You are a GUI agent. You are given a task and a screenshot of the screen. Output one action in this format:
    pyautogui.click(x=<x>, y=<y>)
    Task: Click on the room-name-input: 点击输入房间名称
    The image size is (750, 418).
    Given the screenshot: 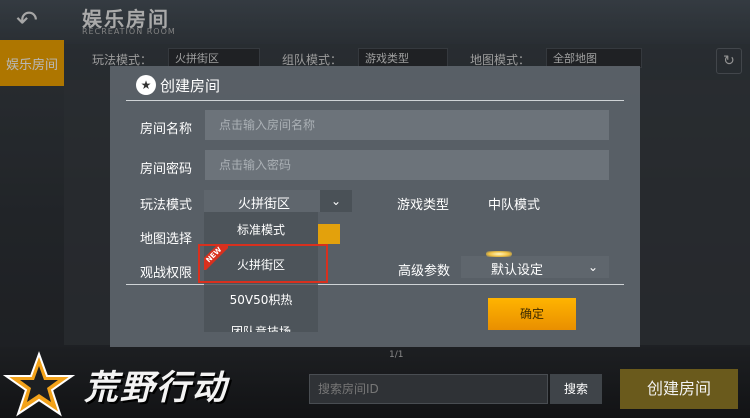 What is the action you would take?
    pyautogui.click(x=407, y=125)
    